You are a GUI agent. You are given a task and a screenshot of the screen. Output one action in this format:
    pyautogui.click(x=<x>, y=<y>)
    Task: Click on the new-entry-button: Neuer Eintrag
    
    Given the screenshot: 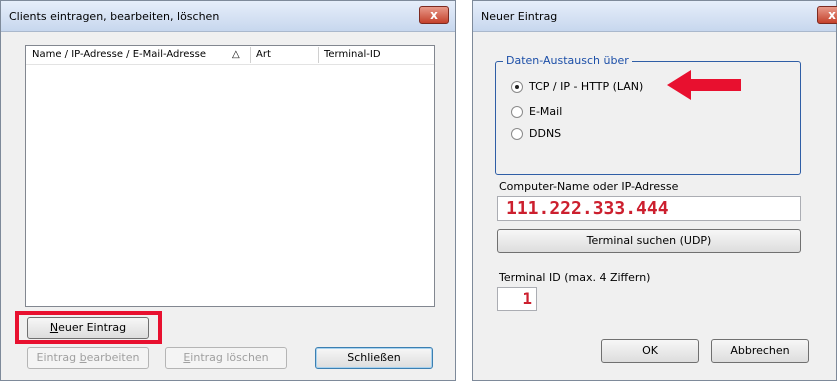 What is the action you would take?
    pyautogui.click(x=88, y=328)
    